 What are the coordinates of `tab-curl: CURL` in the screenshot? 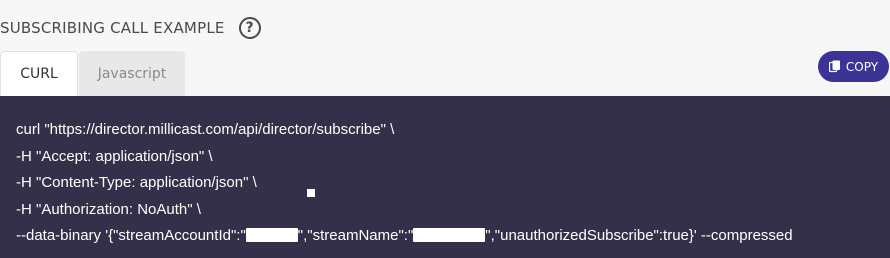 It's located at (39, 73).